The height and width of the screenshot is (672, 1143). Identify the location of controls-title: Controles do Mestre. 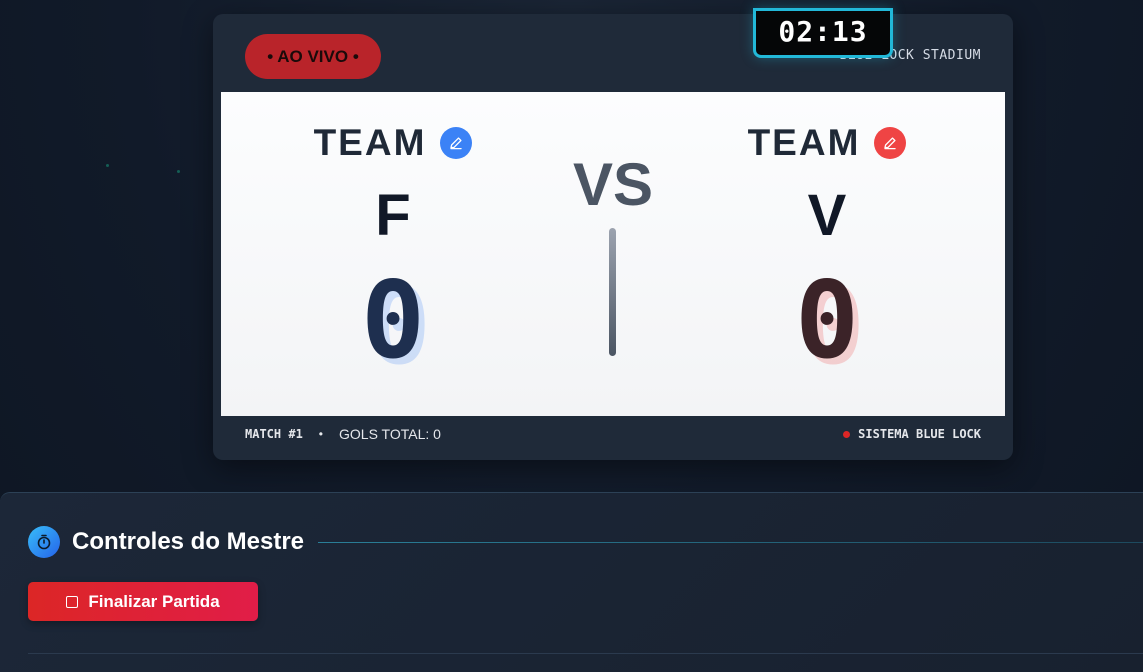
(188, 541).